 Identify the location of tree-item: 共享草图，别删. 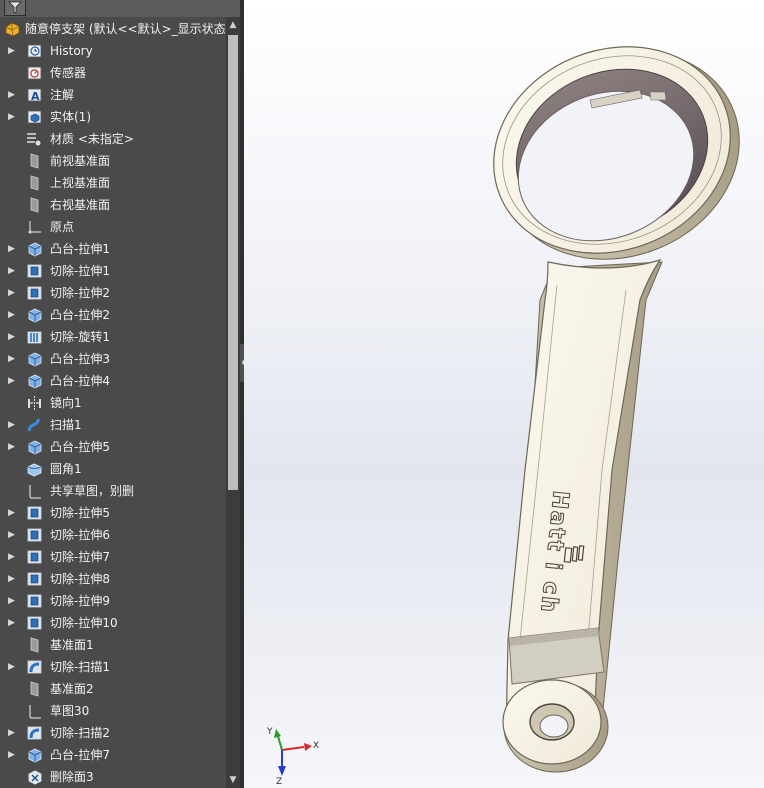
(113, 491).